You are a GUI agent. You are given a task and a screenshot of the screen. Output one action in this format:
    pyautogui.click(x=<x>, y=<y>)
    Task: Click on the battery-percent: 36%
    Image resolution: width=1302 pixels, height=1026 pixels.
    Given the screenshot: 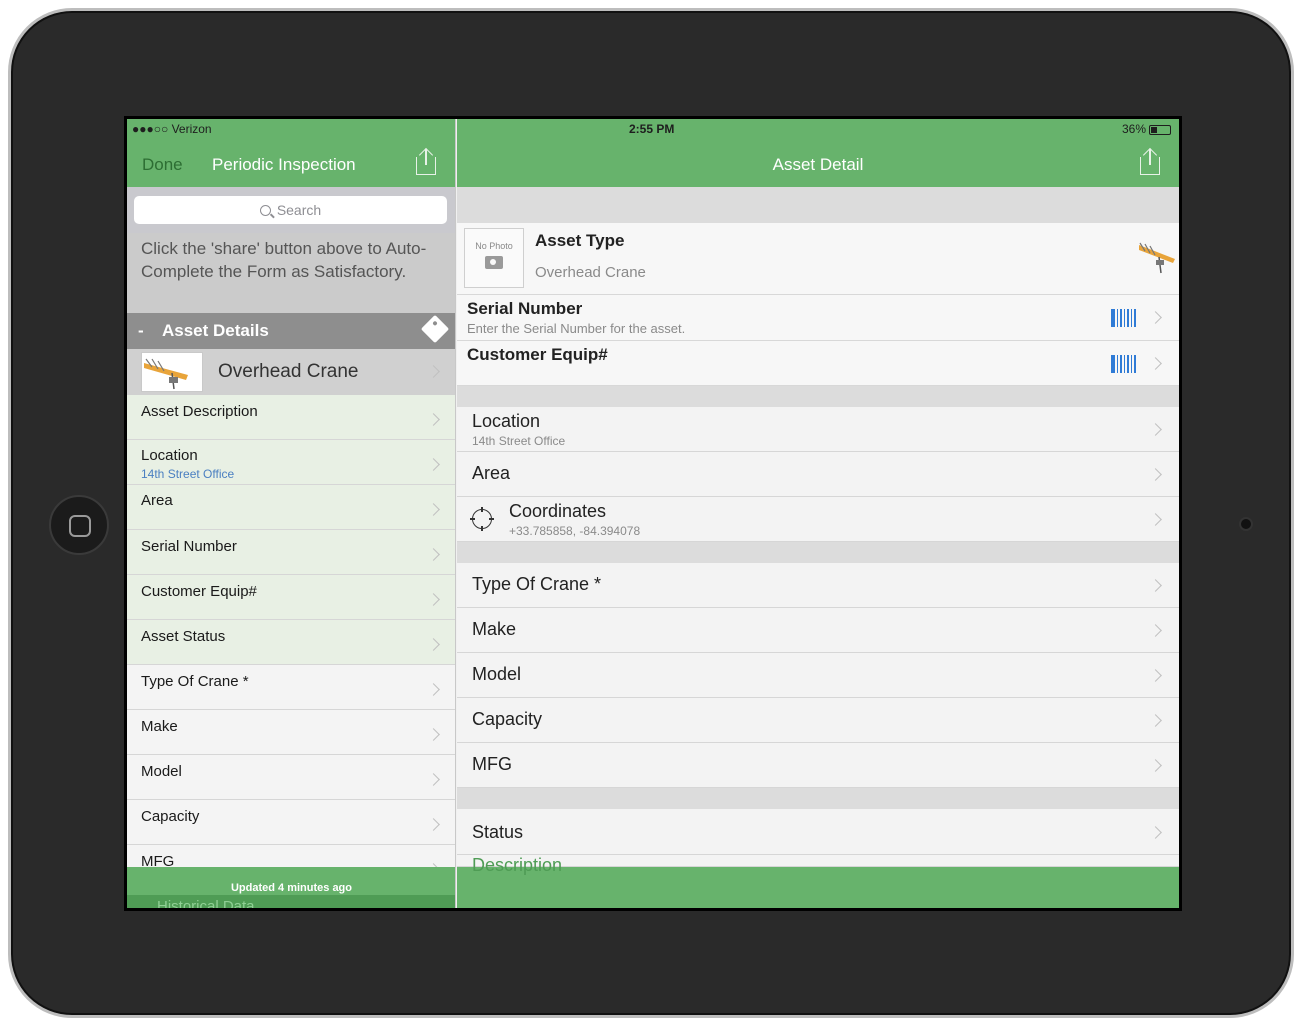 What is the action you would take?
    pyautogui.click(x=1133, y=129)
    